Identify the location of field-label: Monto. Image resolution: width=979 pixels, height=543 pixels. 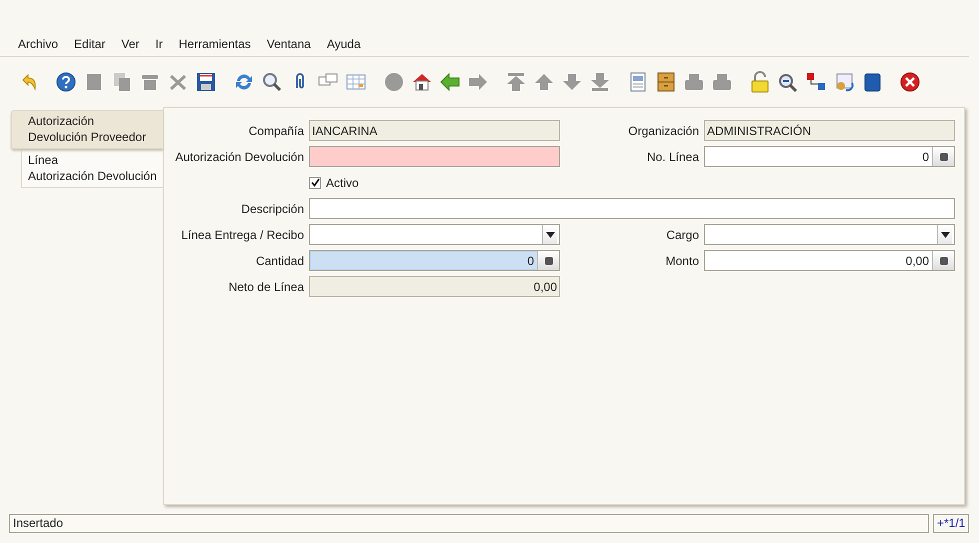
(681, 261).